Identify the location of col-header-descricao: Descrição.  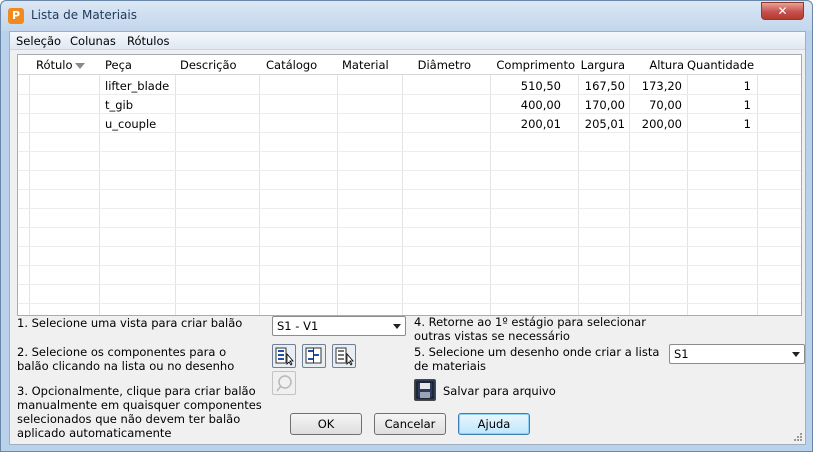
(208, 65).